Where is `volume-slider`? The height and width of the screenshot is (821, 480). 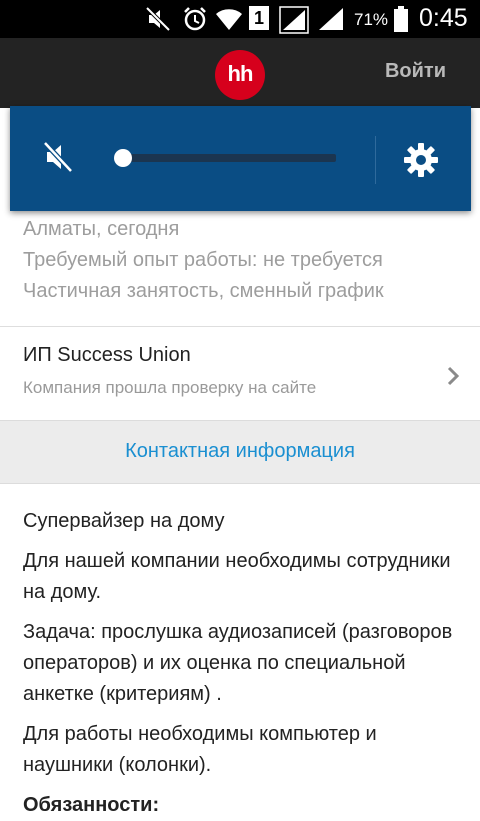 volume-slider is located at coordinates (225, 158).